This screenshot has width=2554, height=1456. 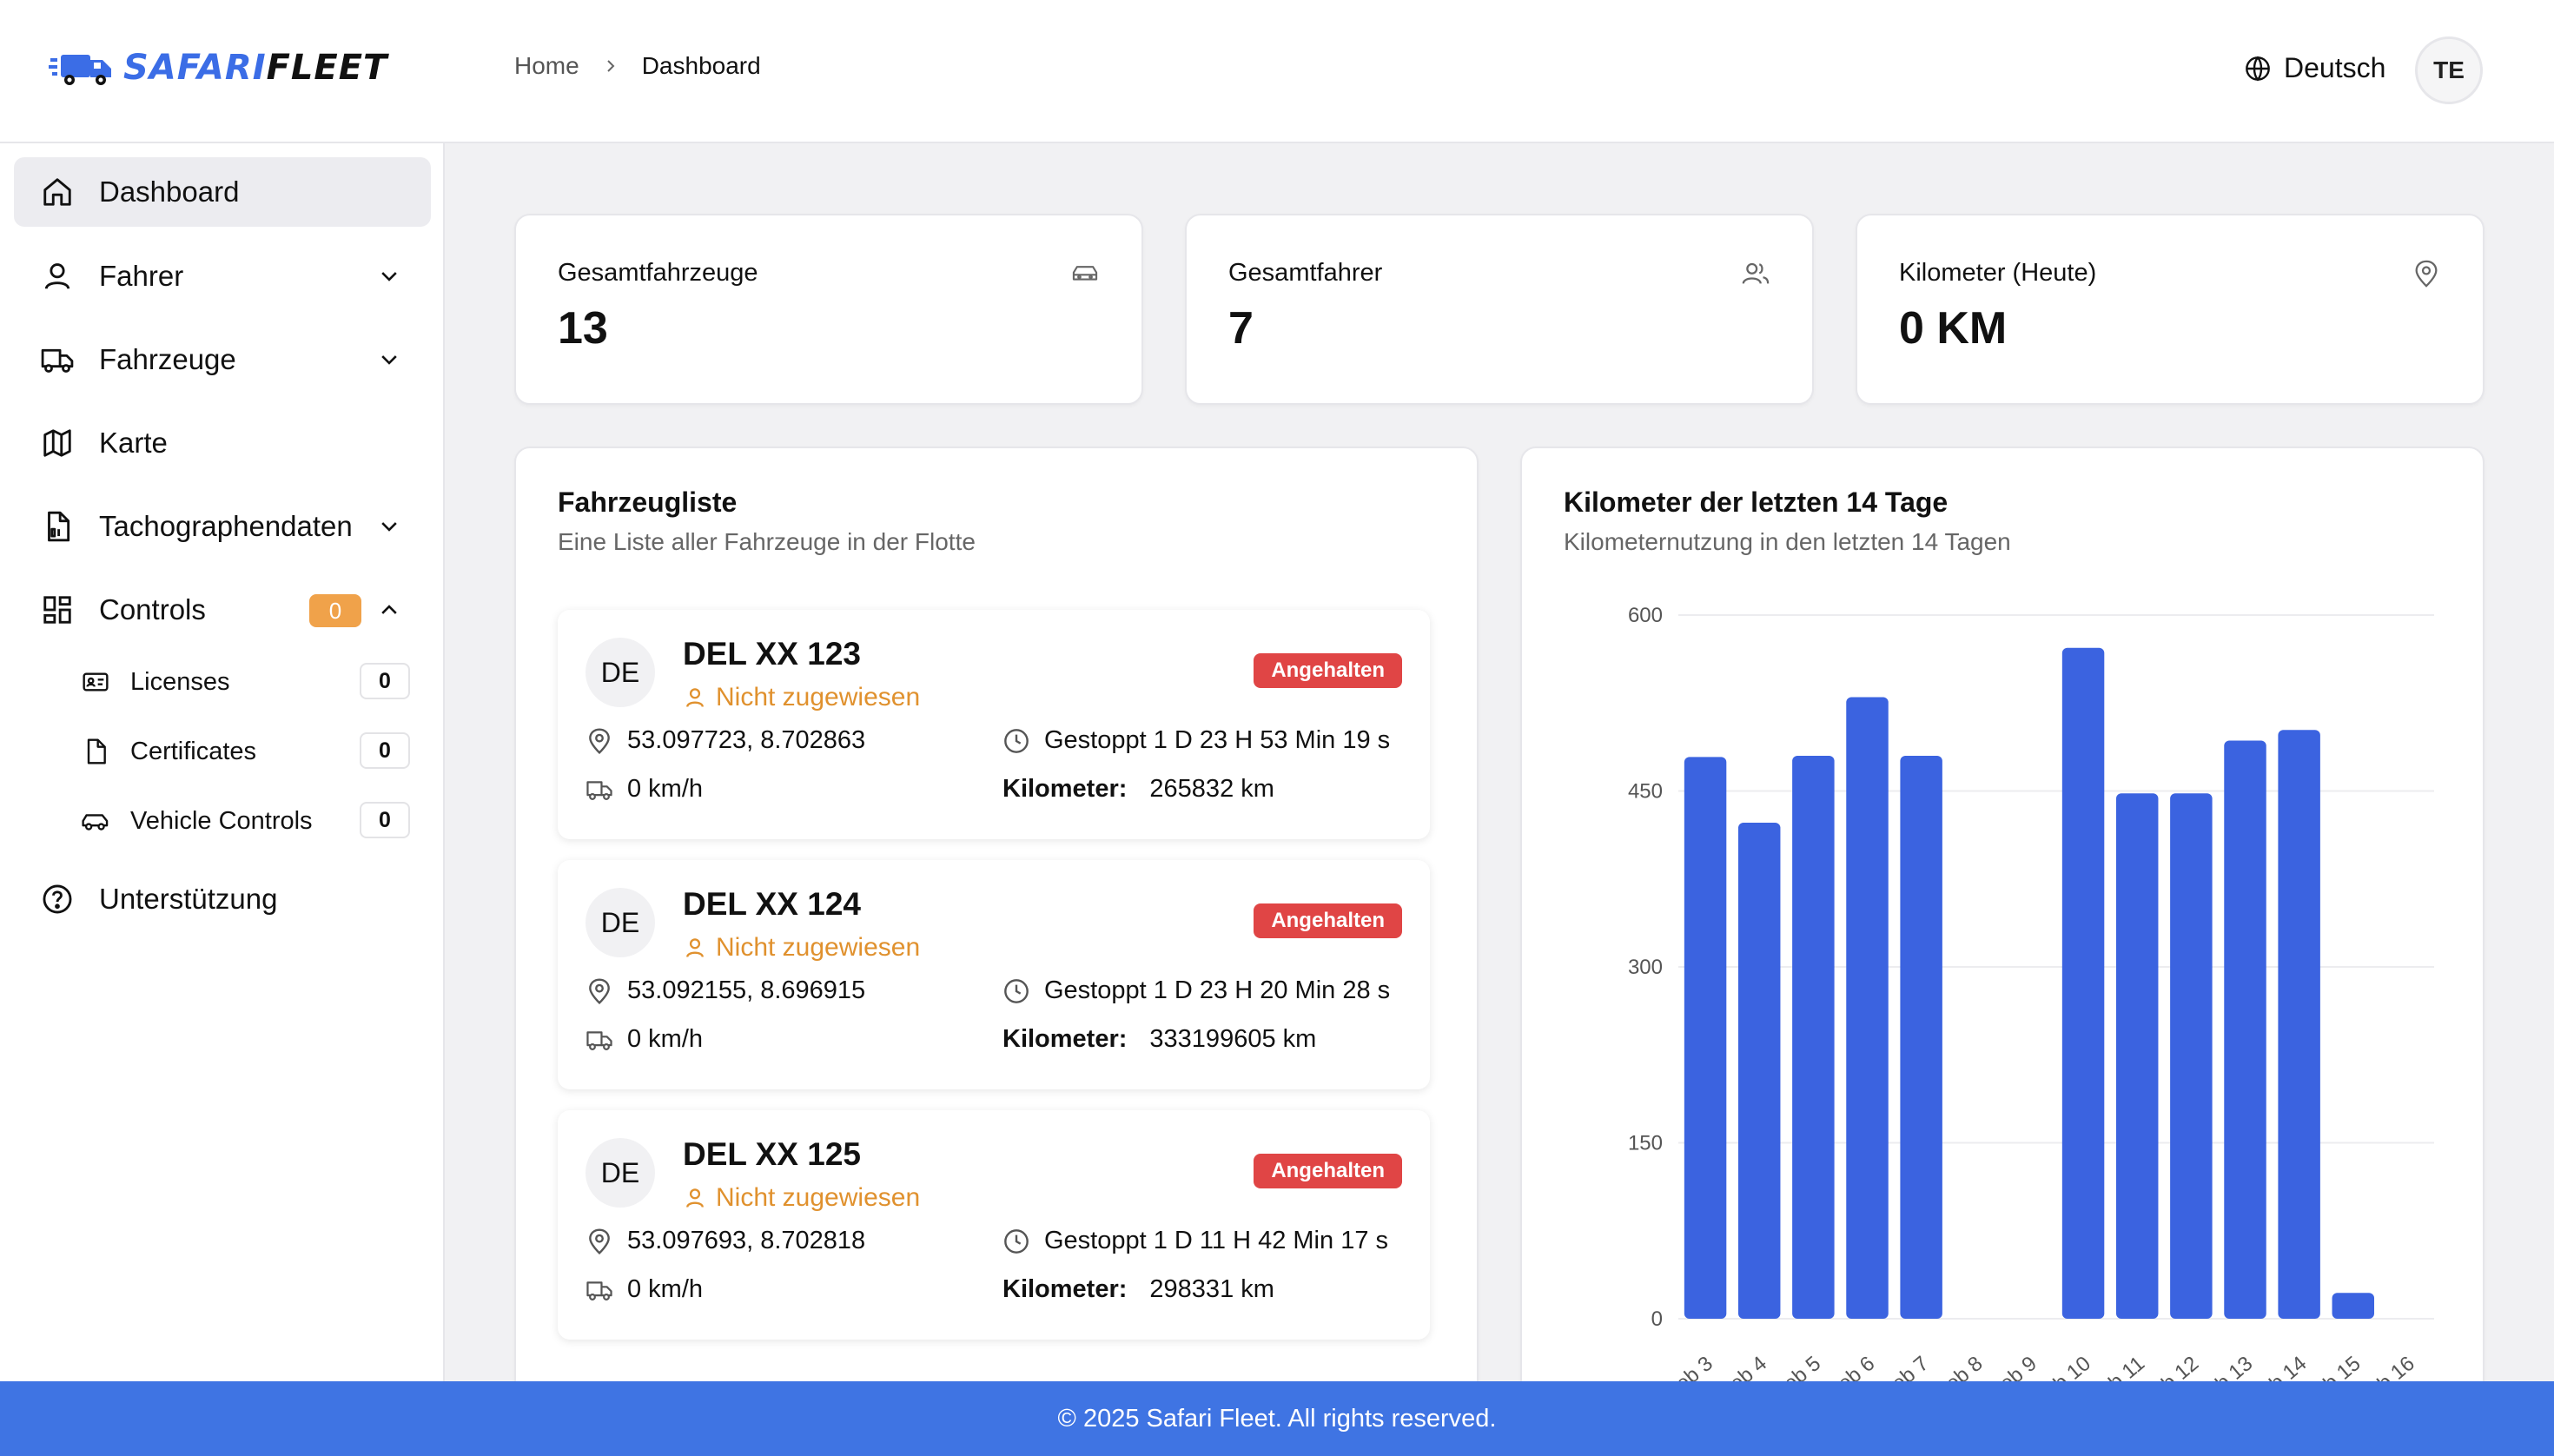 I want to click on top-header: SAFARIFLEET Home Dashboard Deutsch TE, so click(x=1277, y=71).